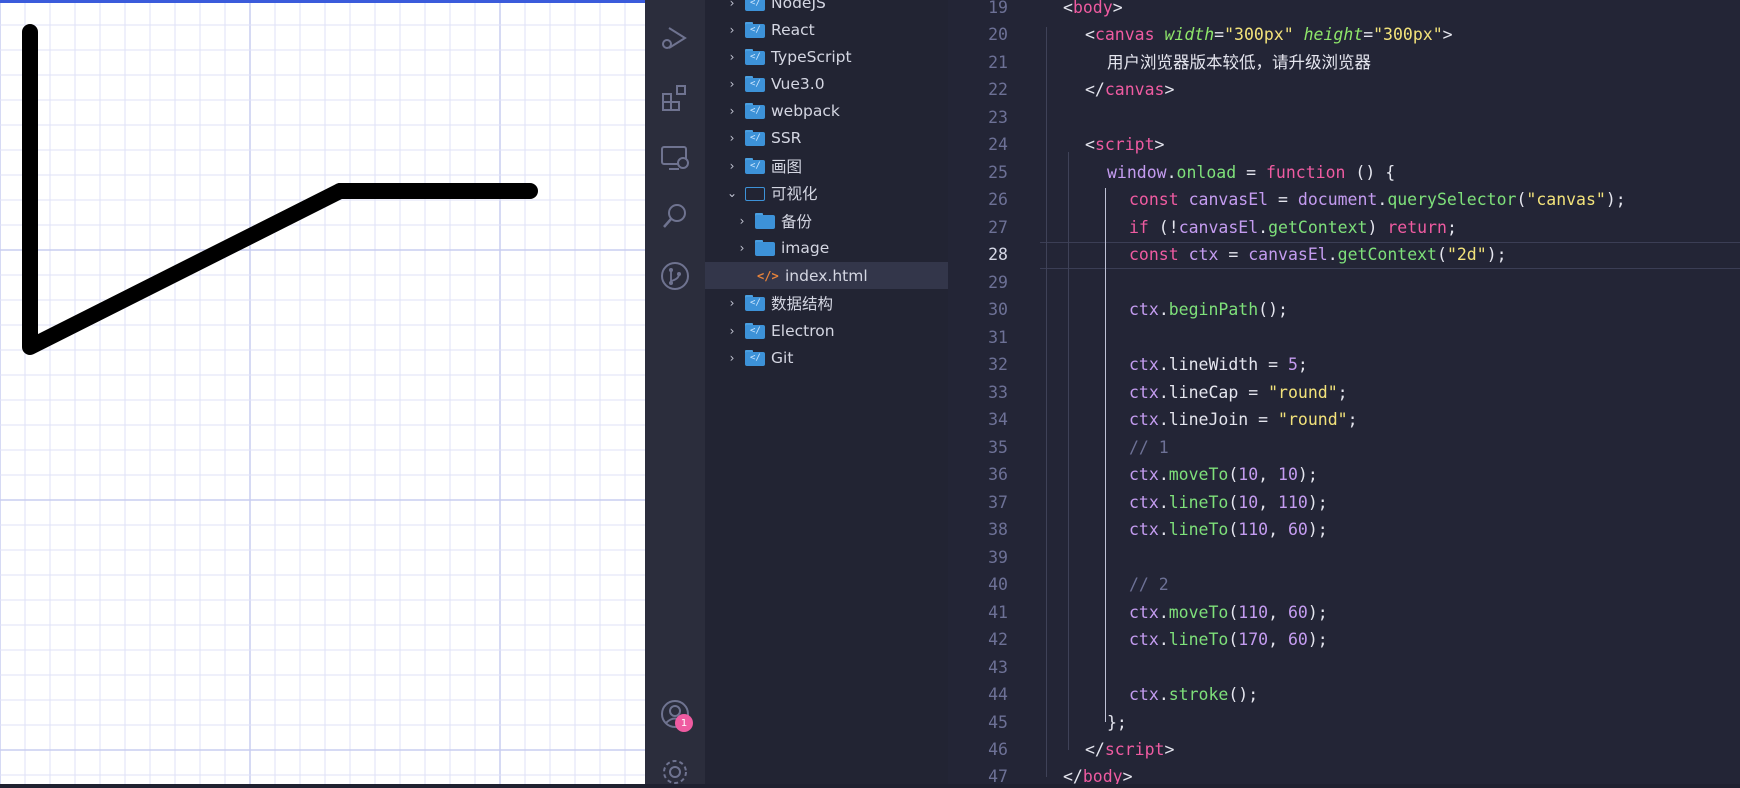 The image size is (1740, 788). I want to click on code-line-38: ctx.lineTo(110, 60);, so click(1228, 529).